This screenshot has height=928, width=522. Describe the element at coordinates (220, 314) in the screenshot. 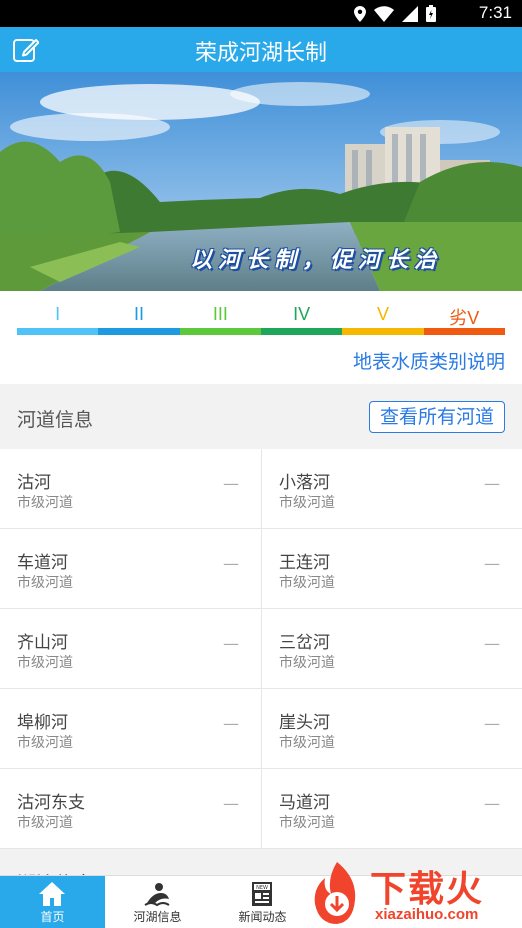

I see `quality-class-label: III` at that location.